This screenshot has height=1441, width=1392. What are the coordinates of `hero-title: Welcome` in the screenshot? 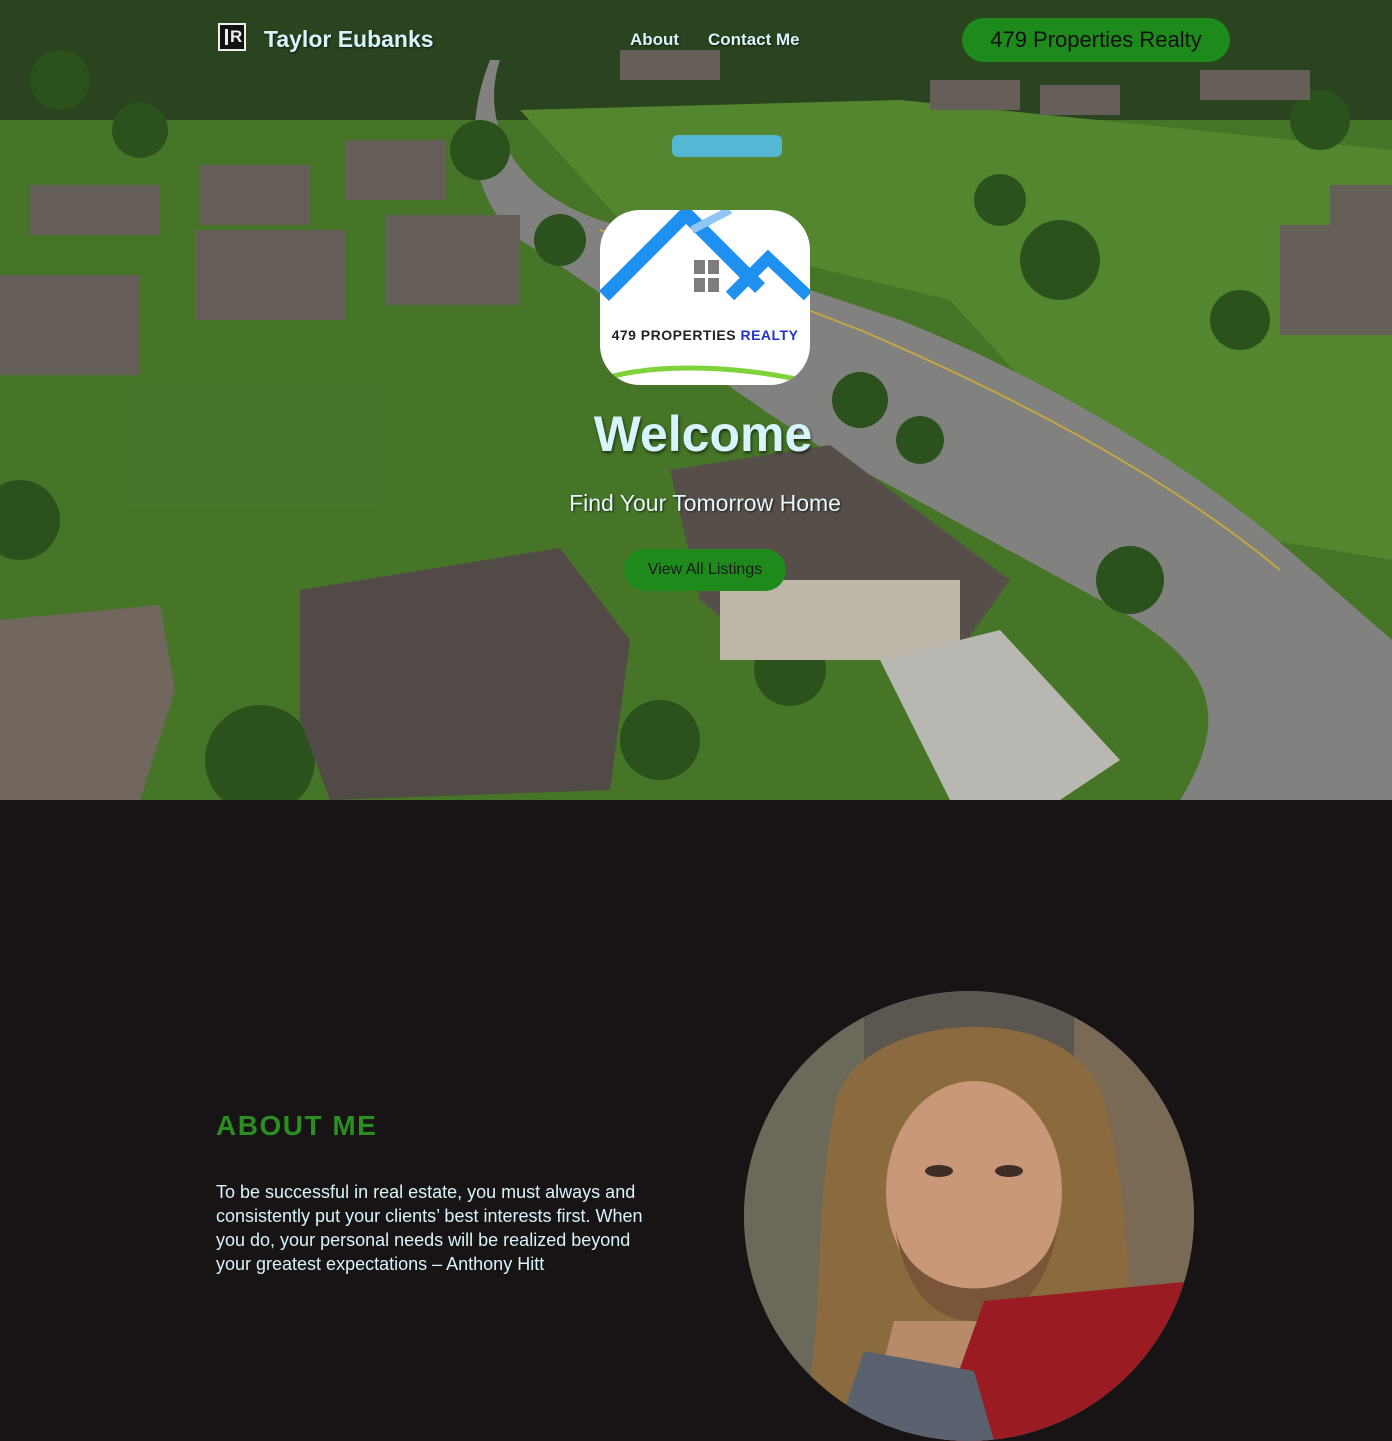 It's located at (703, 434).